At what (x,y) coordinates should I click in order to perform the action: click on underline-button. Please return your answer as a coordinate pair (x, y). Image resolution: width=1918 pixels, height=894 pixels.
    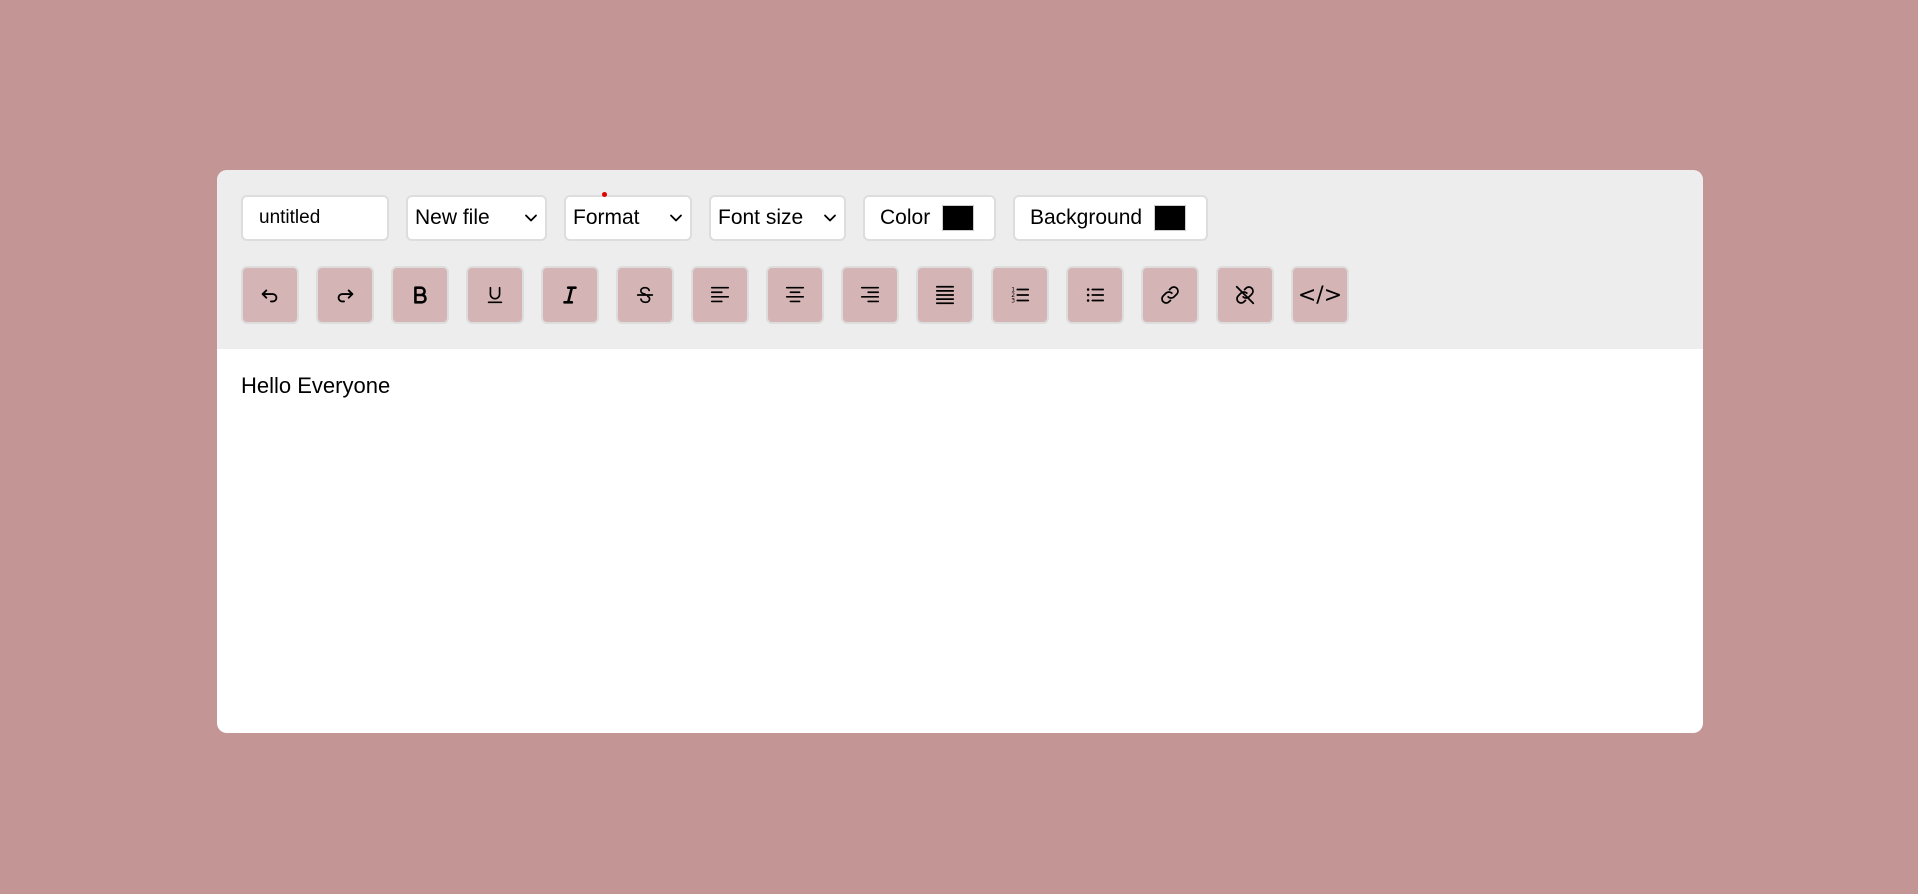
    Looking at the image, I should click on (495, 295).